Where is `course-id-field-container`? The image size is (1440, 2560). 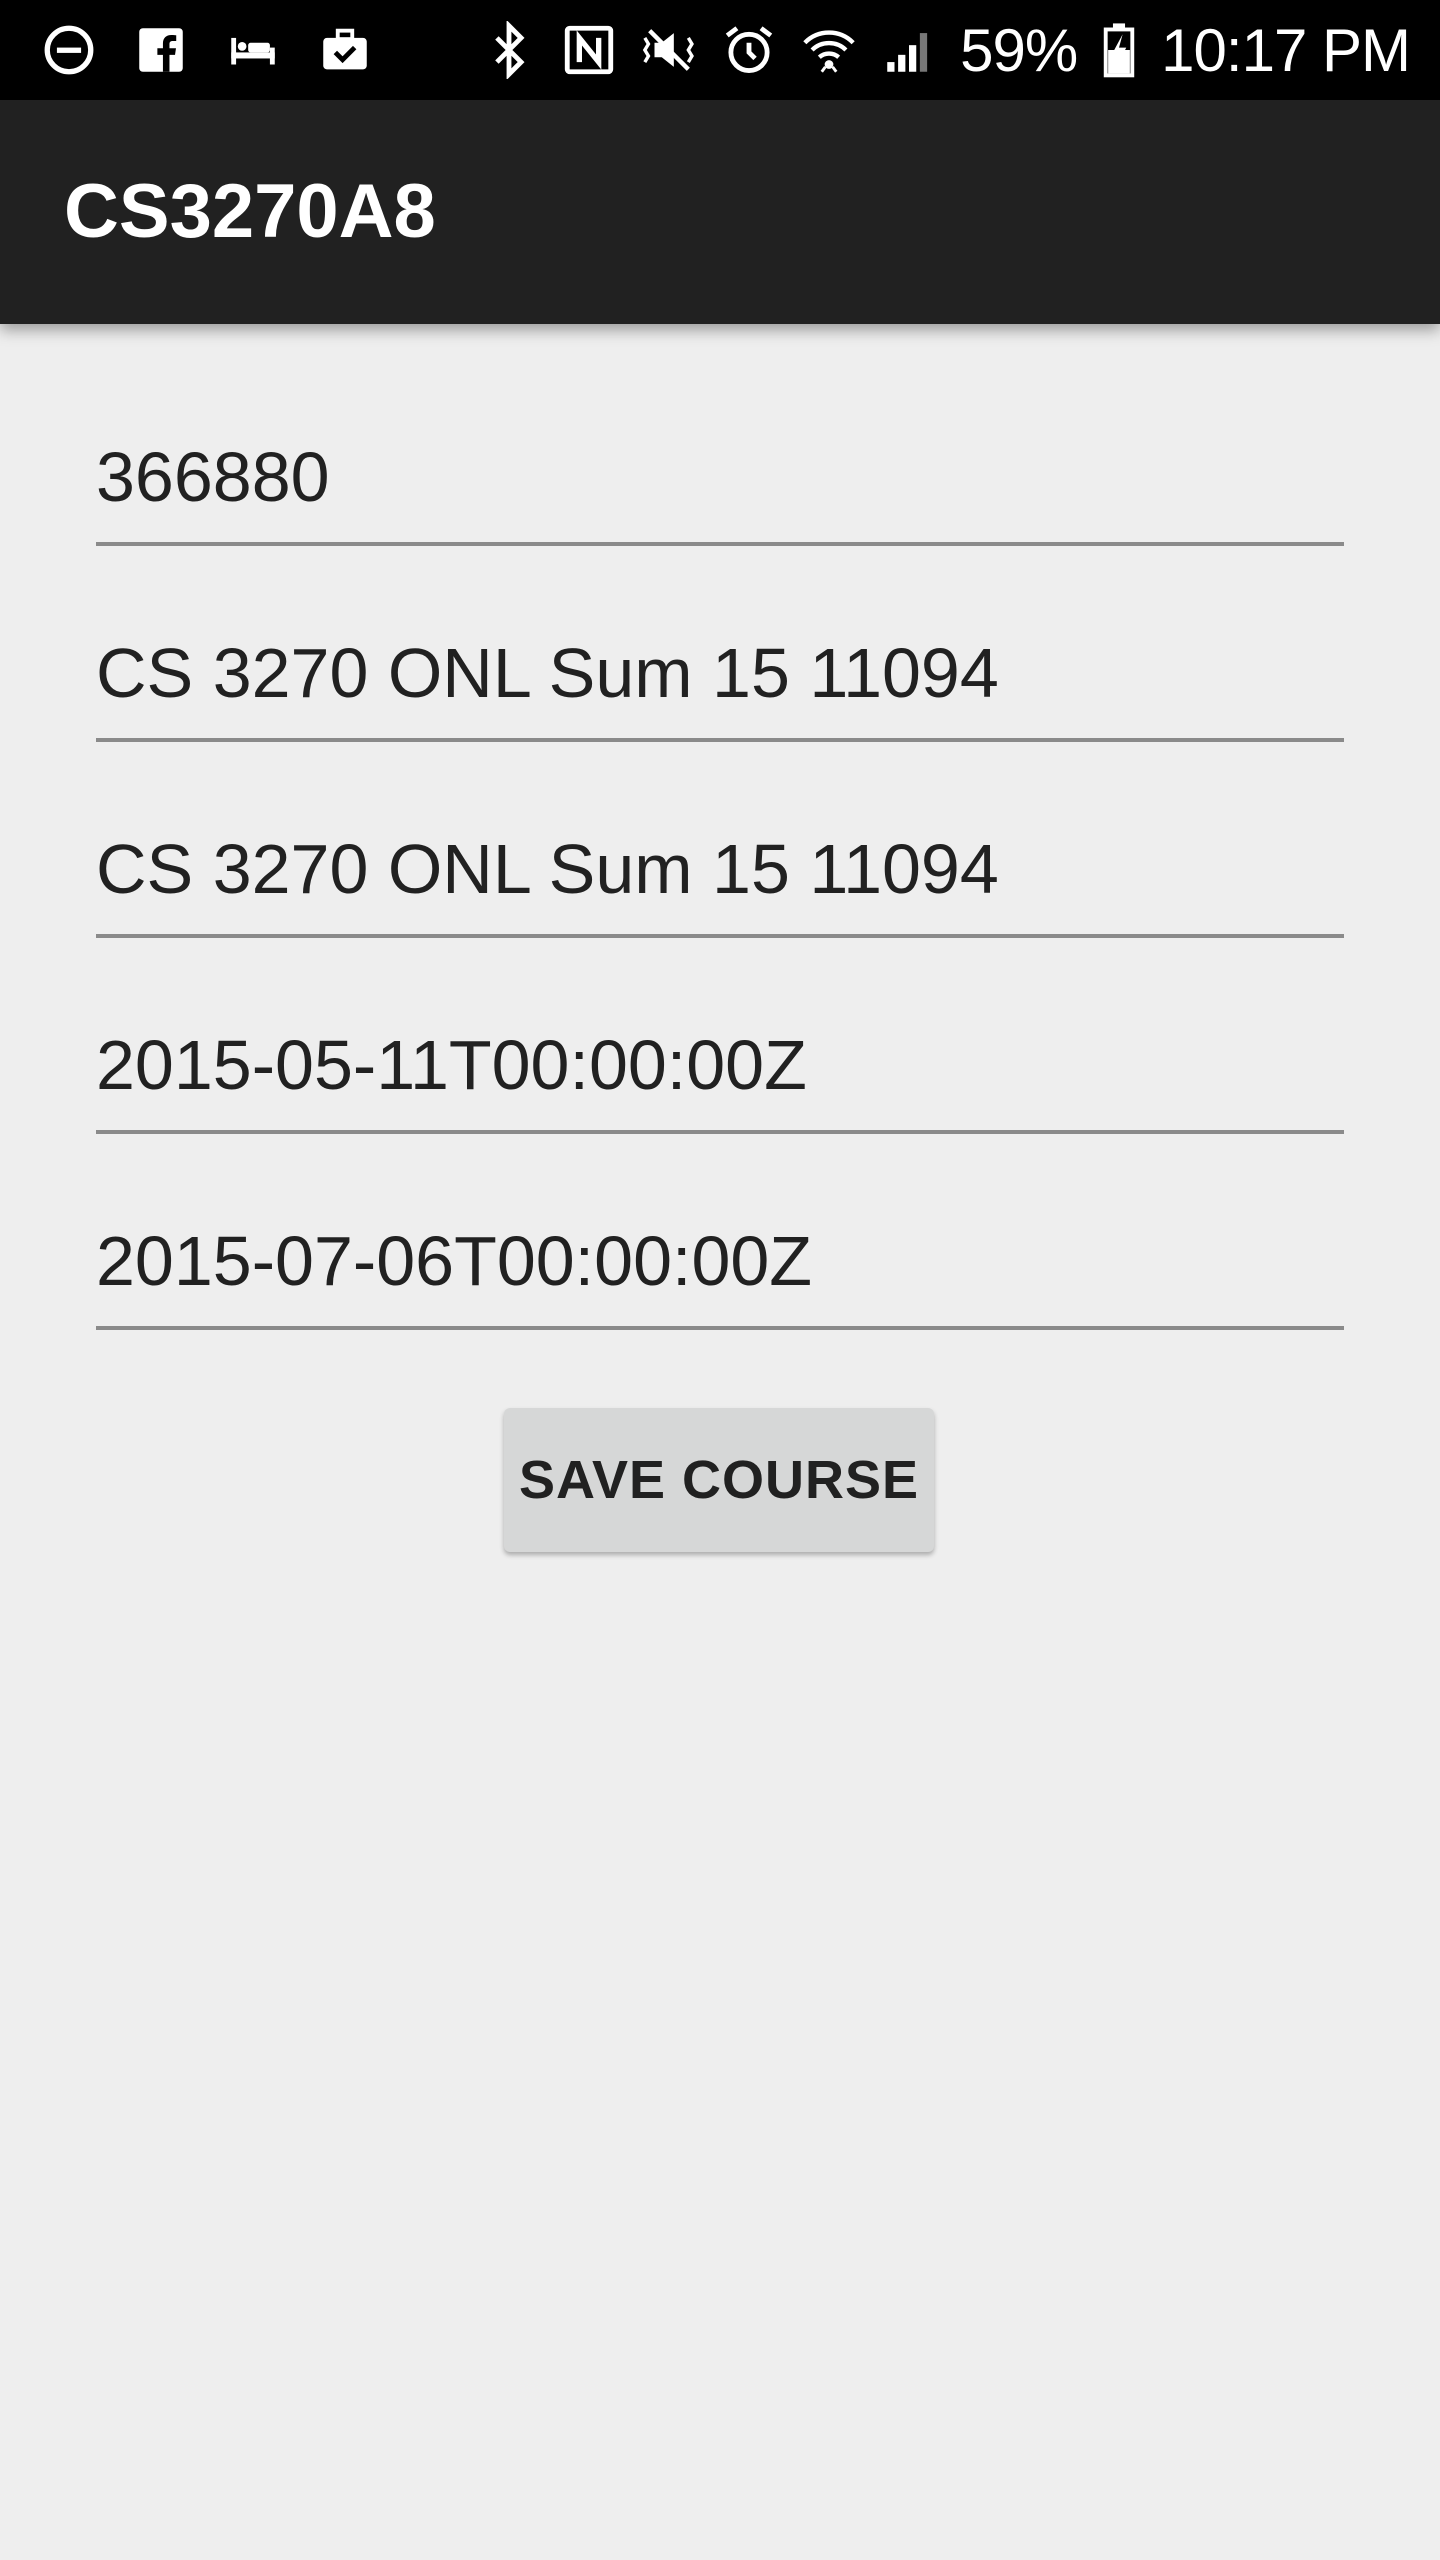
course-id-field-container is located at coordinates (720, 494).